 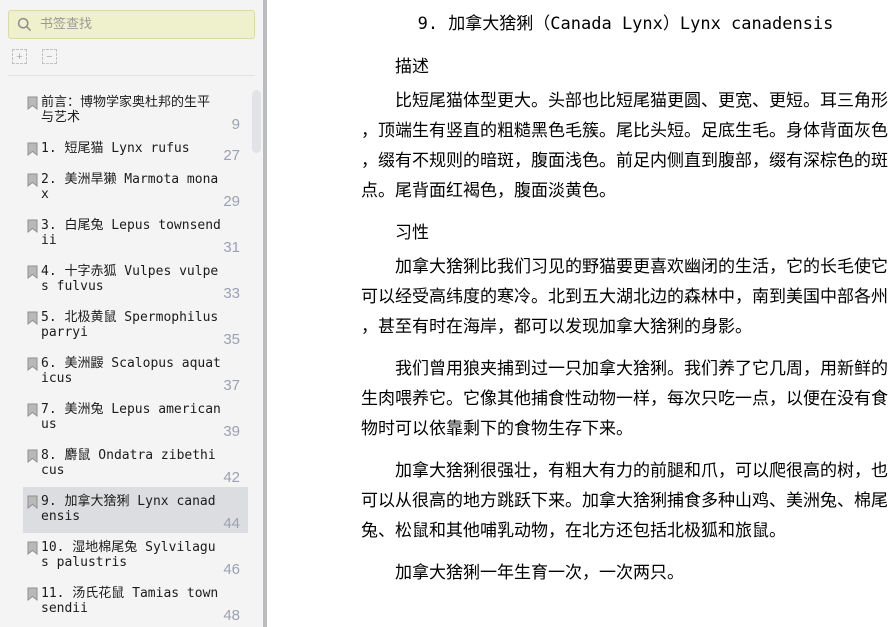 I want to click on bookmark-label: 前言：博物学家奥杜邦的生平与艺术, so click(x=126, y=110).